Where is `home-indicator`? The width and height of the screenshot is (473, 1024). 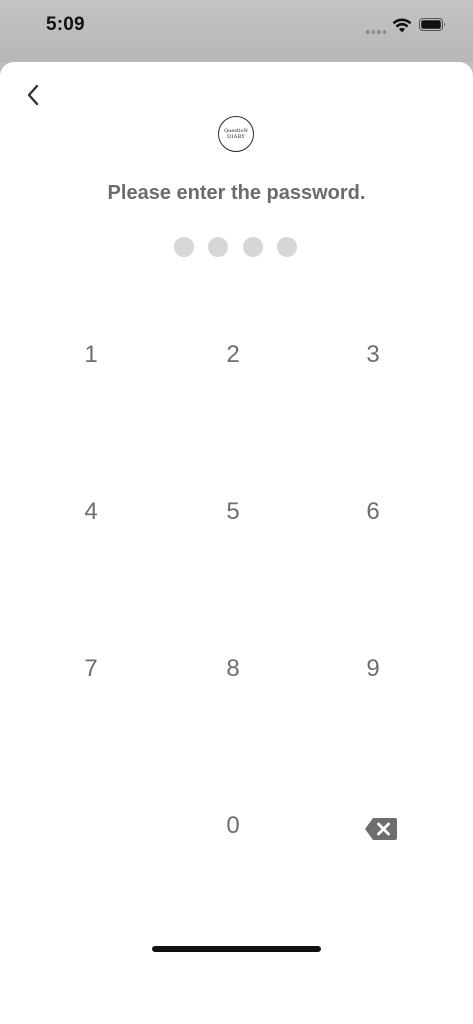 home-indicator is located at coordinates (236, 949).